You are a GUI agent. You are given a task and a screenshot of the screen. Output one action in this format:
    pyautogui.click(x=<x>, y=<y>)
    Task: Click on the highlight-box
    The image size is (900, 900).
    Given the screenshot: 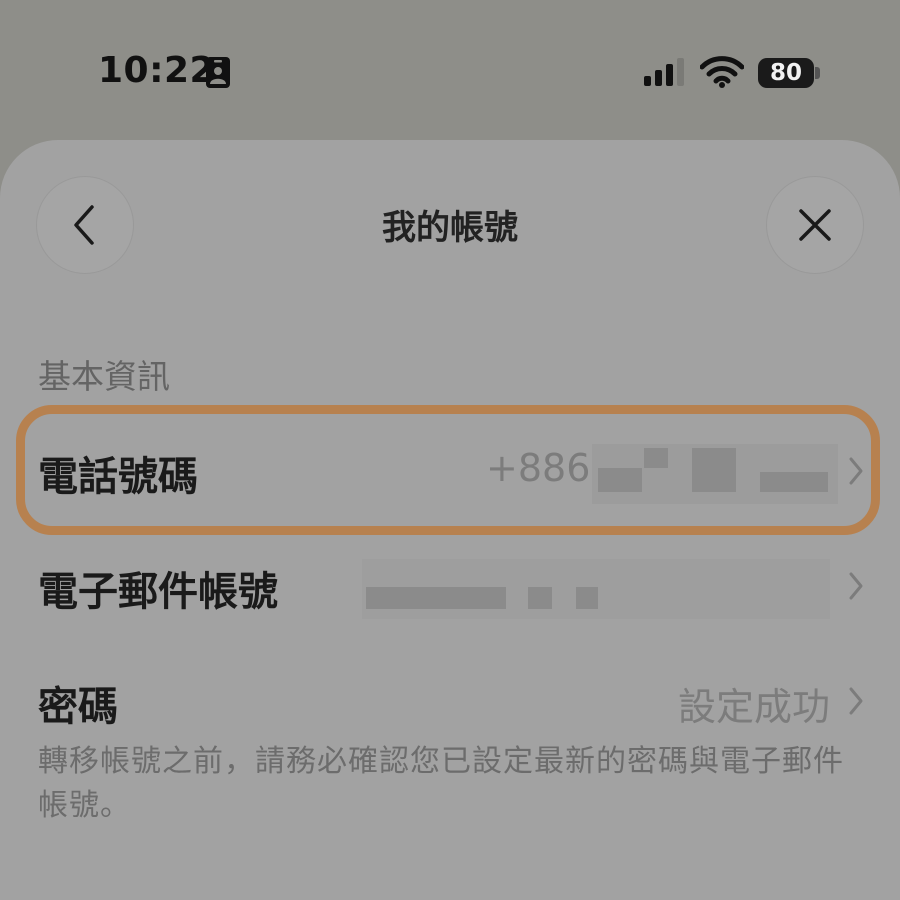 What is the action you would take?
    pyautogui.click(x=448, y=470)
    